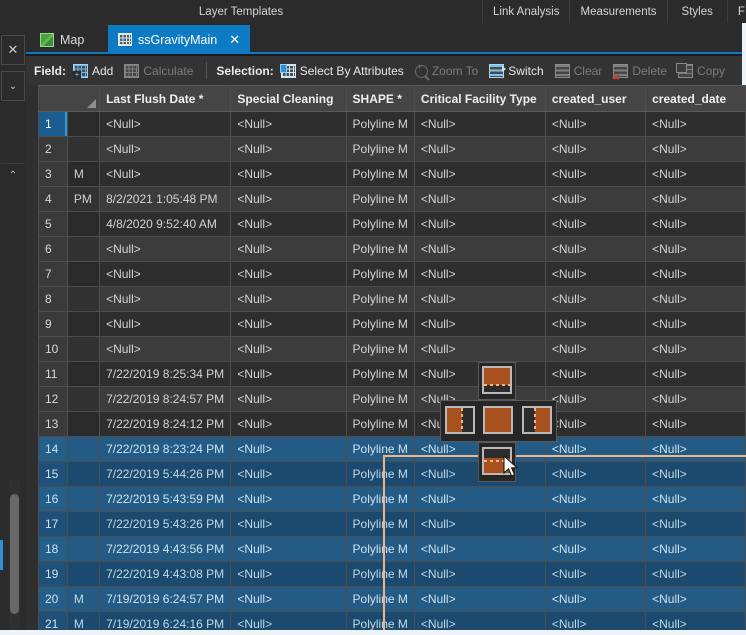 This screenshot has height=635, width=746. Describe the element at coordinates (13, 86) in the screenshot. I see `chevron-down-icon: ⌄` at that location.